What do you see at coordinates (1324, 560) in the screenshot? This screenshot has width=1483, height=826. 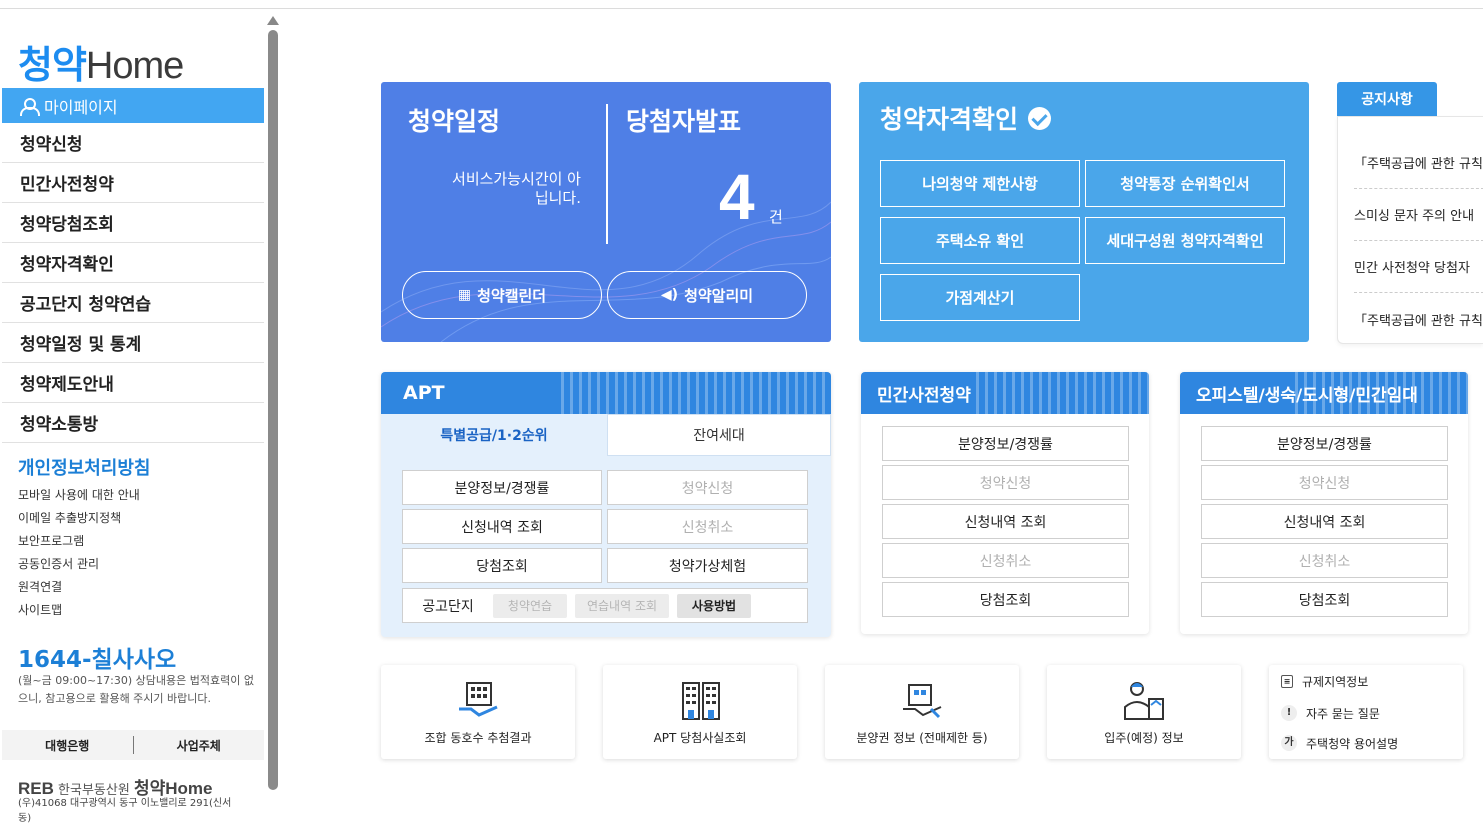 I see `officetel-cancel-button: 신청취소` at bounding box center [1324, 560].